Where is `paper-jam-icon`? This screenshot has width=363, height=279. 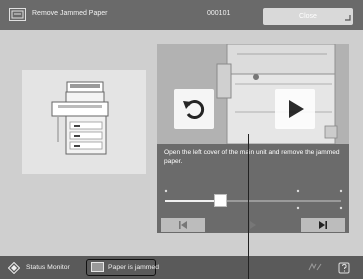
paper-jam-icon is located at coordinates (97, 267).